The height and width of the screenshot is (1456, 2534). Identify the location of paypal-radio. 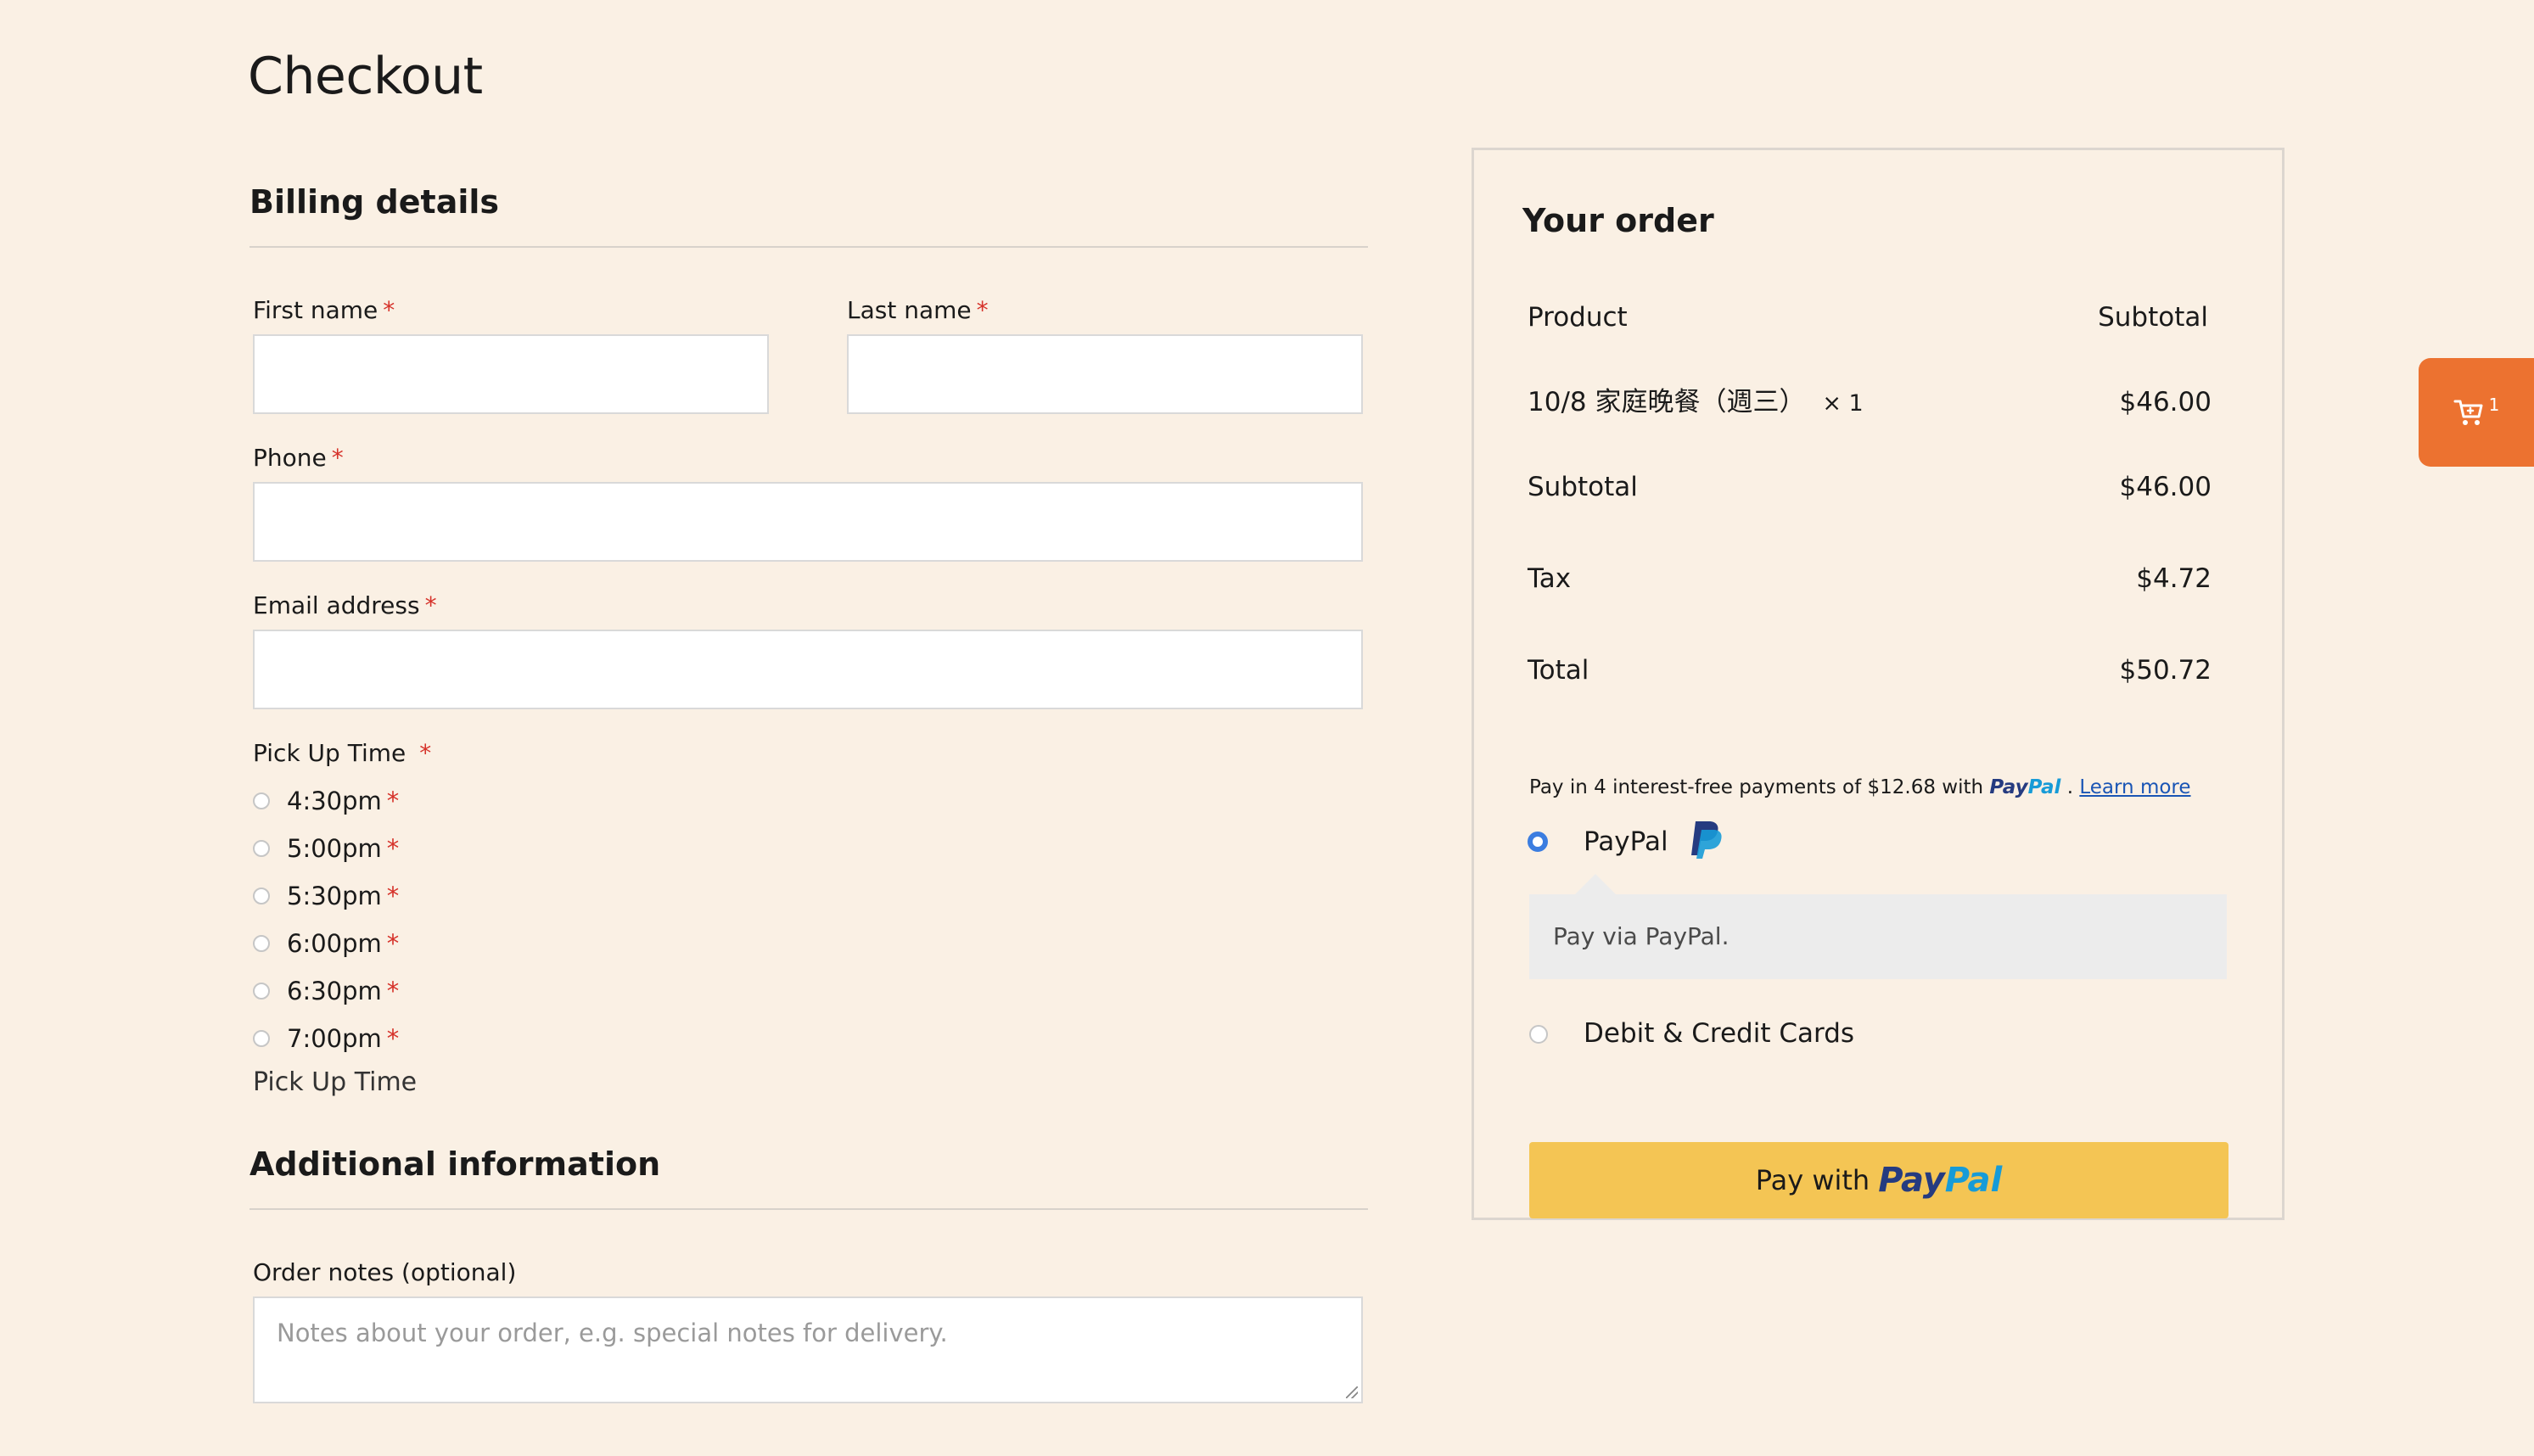
(1538, 842).